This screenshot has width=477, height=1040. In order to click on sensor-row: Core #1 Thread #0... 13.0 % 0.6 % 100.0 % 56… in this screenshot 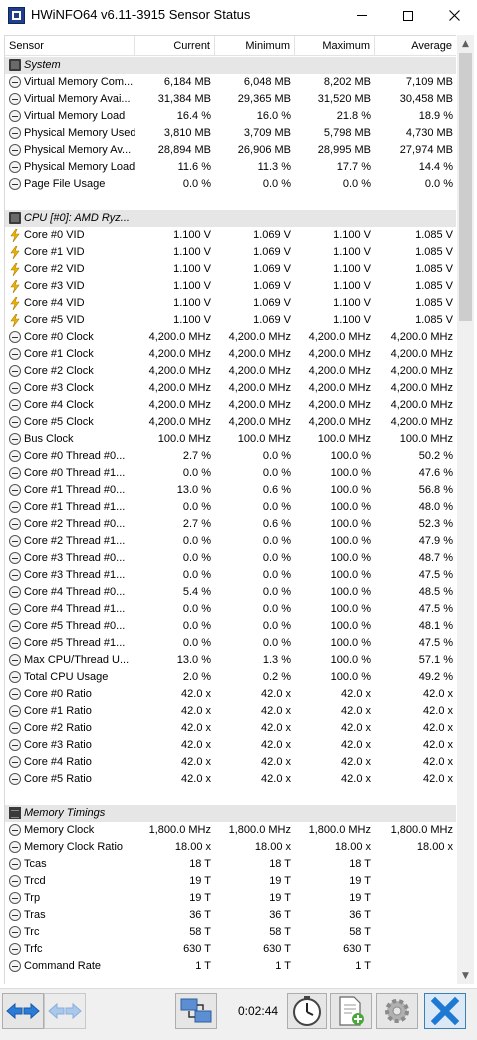, I will do `click(230, 490)`.